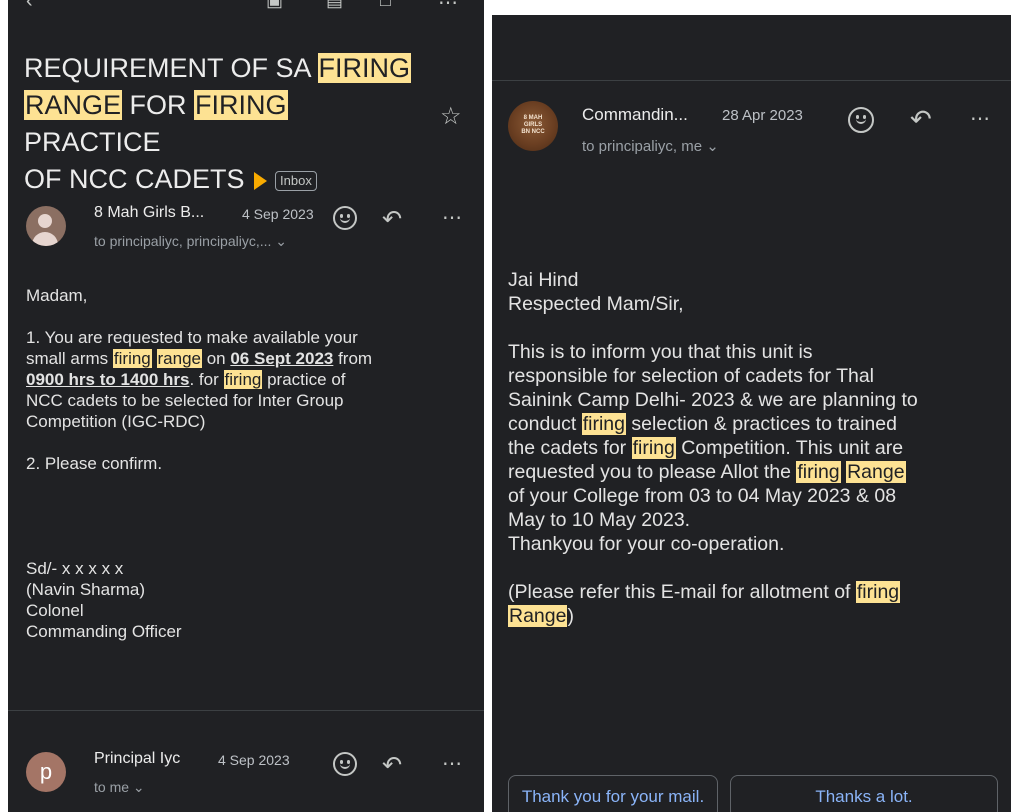 Image resolution: width=1011 pixels, height=812 pixels. Describe the element at coordinates (119, 787) in the screenshot. I see `recipients-toggle: to me ⌄` at that location.